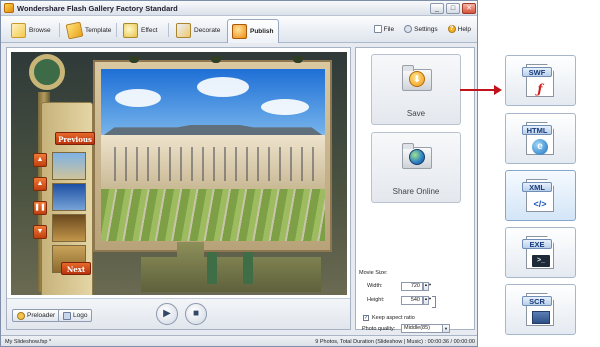  What do you see at coordinates (40, 184) in the screenshot?
I see `nav-up-button: ▲` at bounding box center [40, 184].